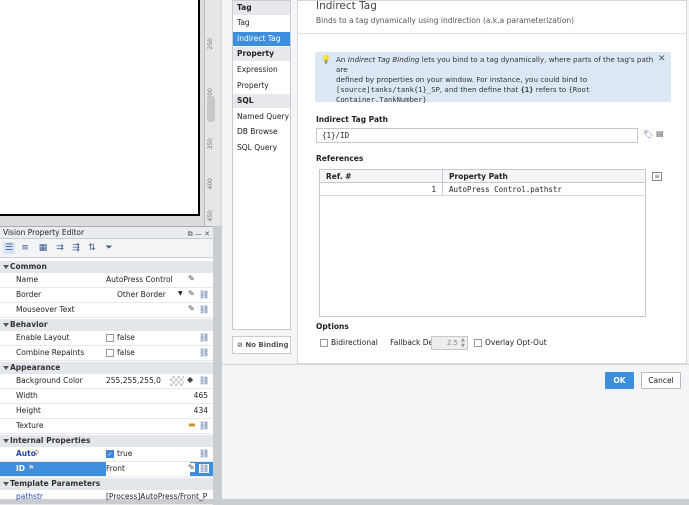 The height and width of the screenshot is (505, 689). I want to click on property-row-combine-repaints: Combine Repaints false ⛓, so click(106, 353).